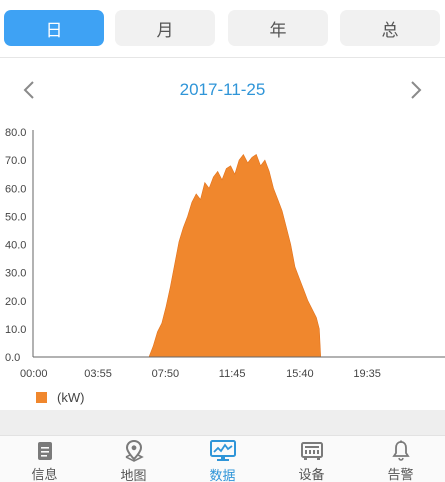 The width and height of the screenshot is (445, 482). What do you see at coordinates (133, 475) in the screenshot?
I see `nav-label: 地图` at bounding box center [133, 475].